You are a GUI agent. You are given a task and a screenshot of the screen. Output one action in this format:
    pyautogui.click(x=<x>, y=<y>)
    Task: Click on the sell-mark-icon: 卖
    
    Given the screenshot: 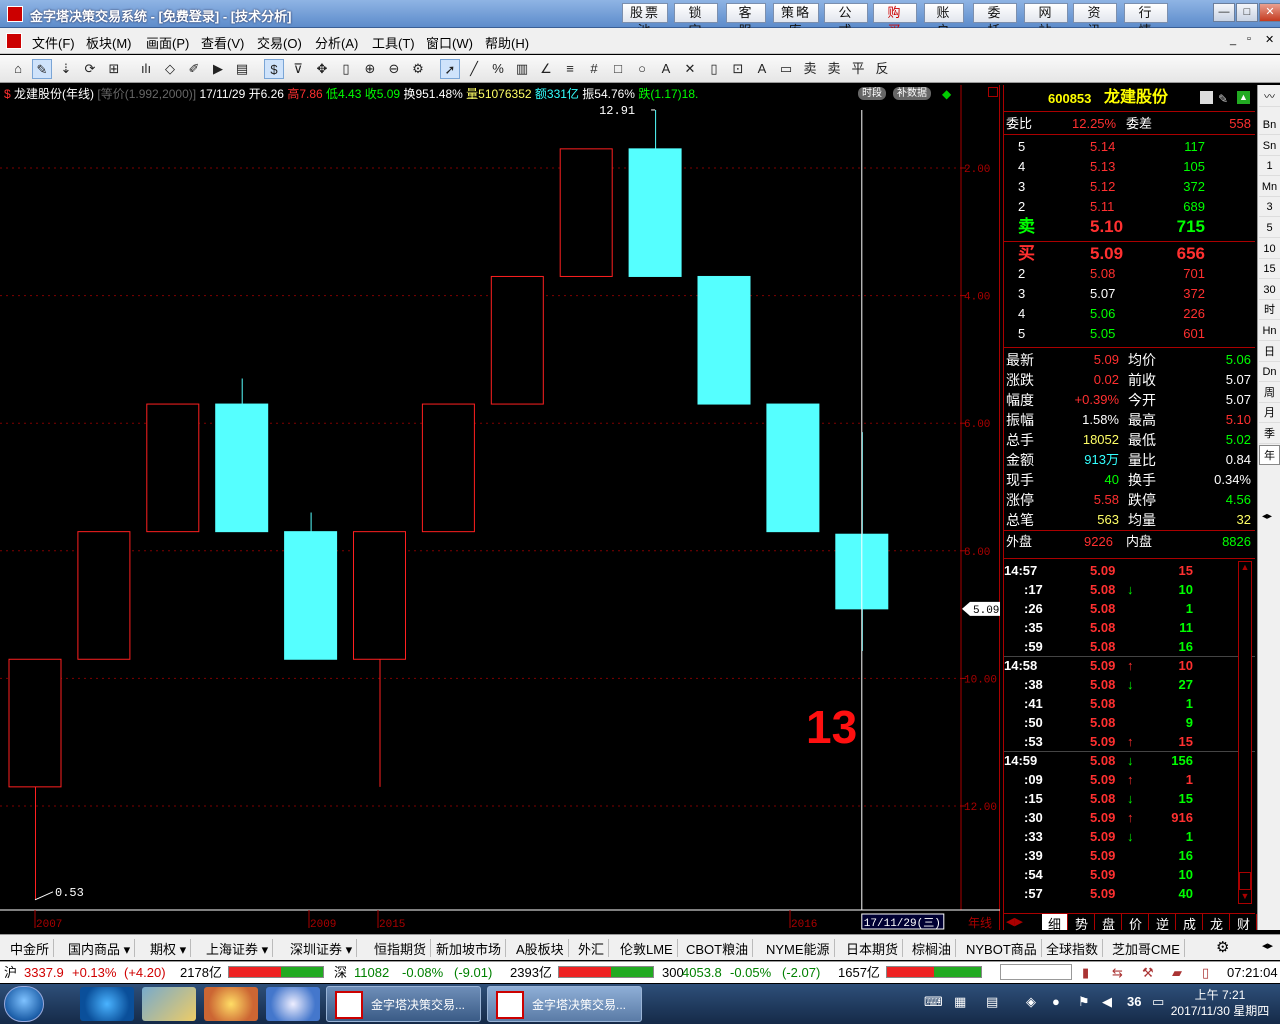 What is the action you would take?
    pyautogui.click(x=810, y=69)
    